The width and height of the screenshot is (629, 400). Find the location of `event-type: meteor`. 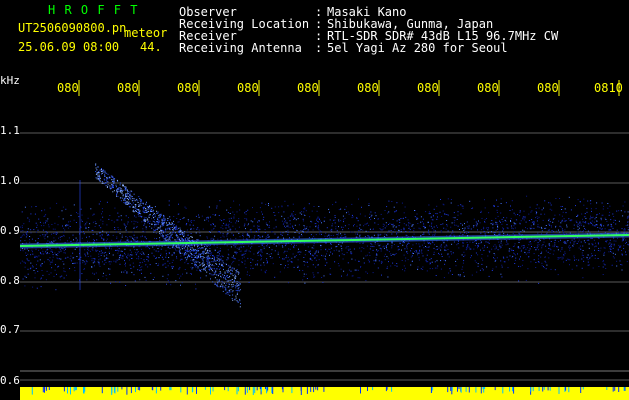

event-type: meteor is located at coordinates (146, 33).